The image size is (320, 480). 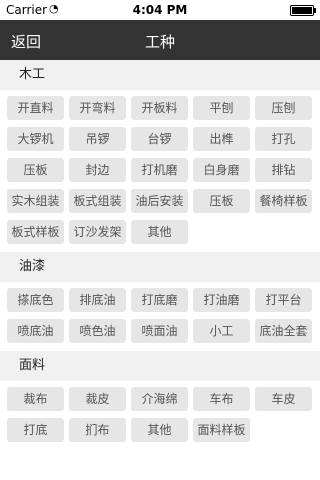 I want to click on trade-option: 介海绵, so click(x=159, y=399).